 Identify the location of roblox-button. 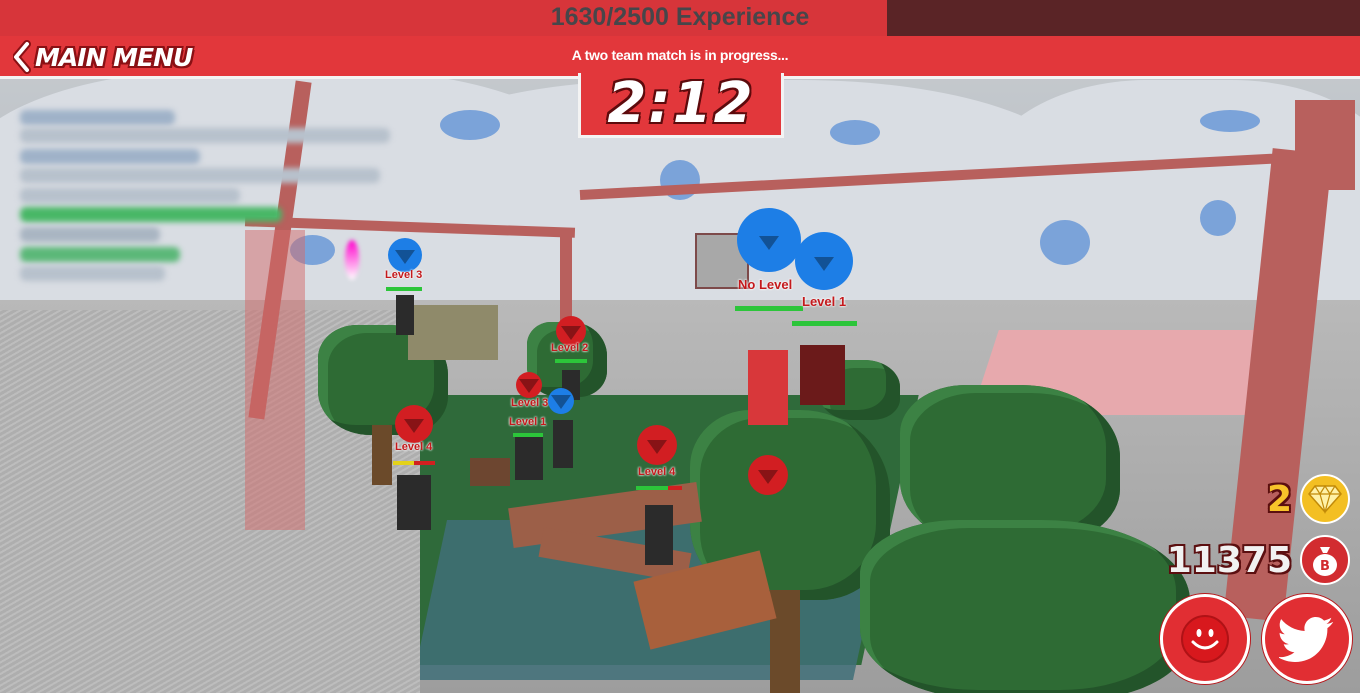
(1205, 639).